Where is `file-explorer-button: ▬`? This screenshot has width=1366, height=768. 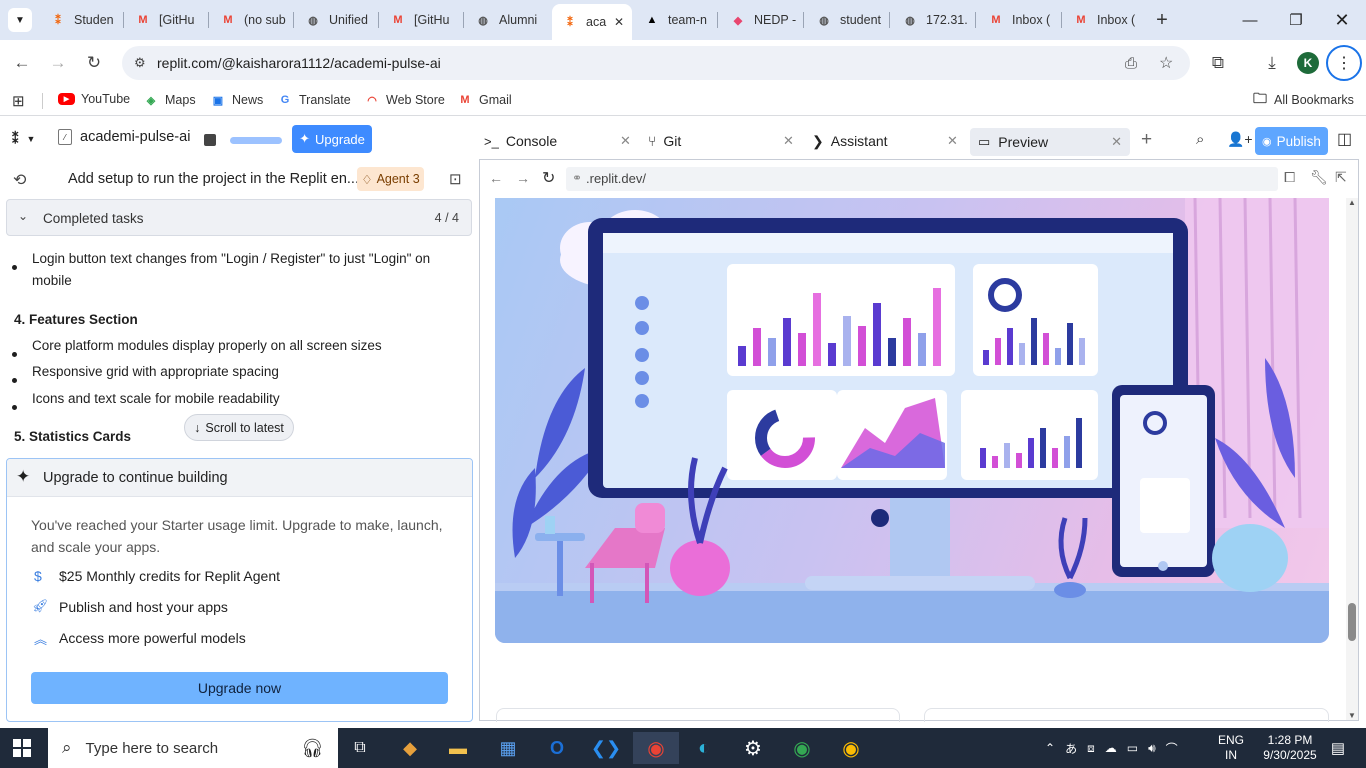
file-explorer-button: ▬ is located at coordinates (458, 748).